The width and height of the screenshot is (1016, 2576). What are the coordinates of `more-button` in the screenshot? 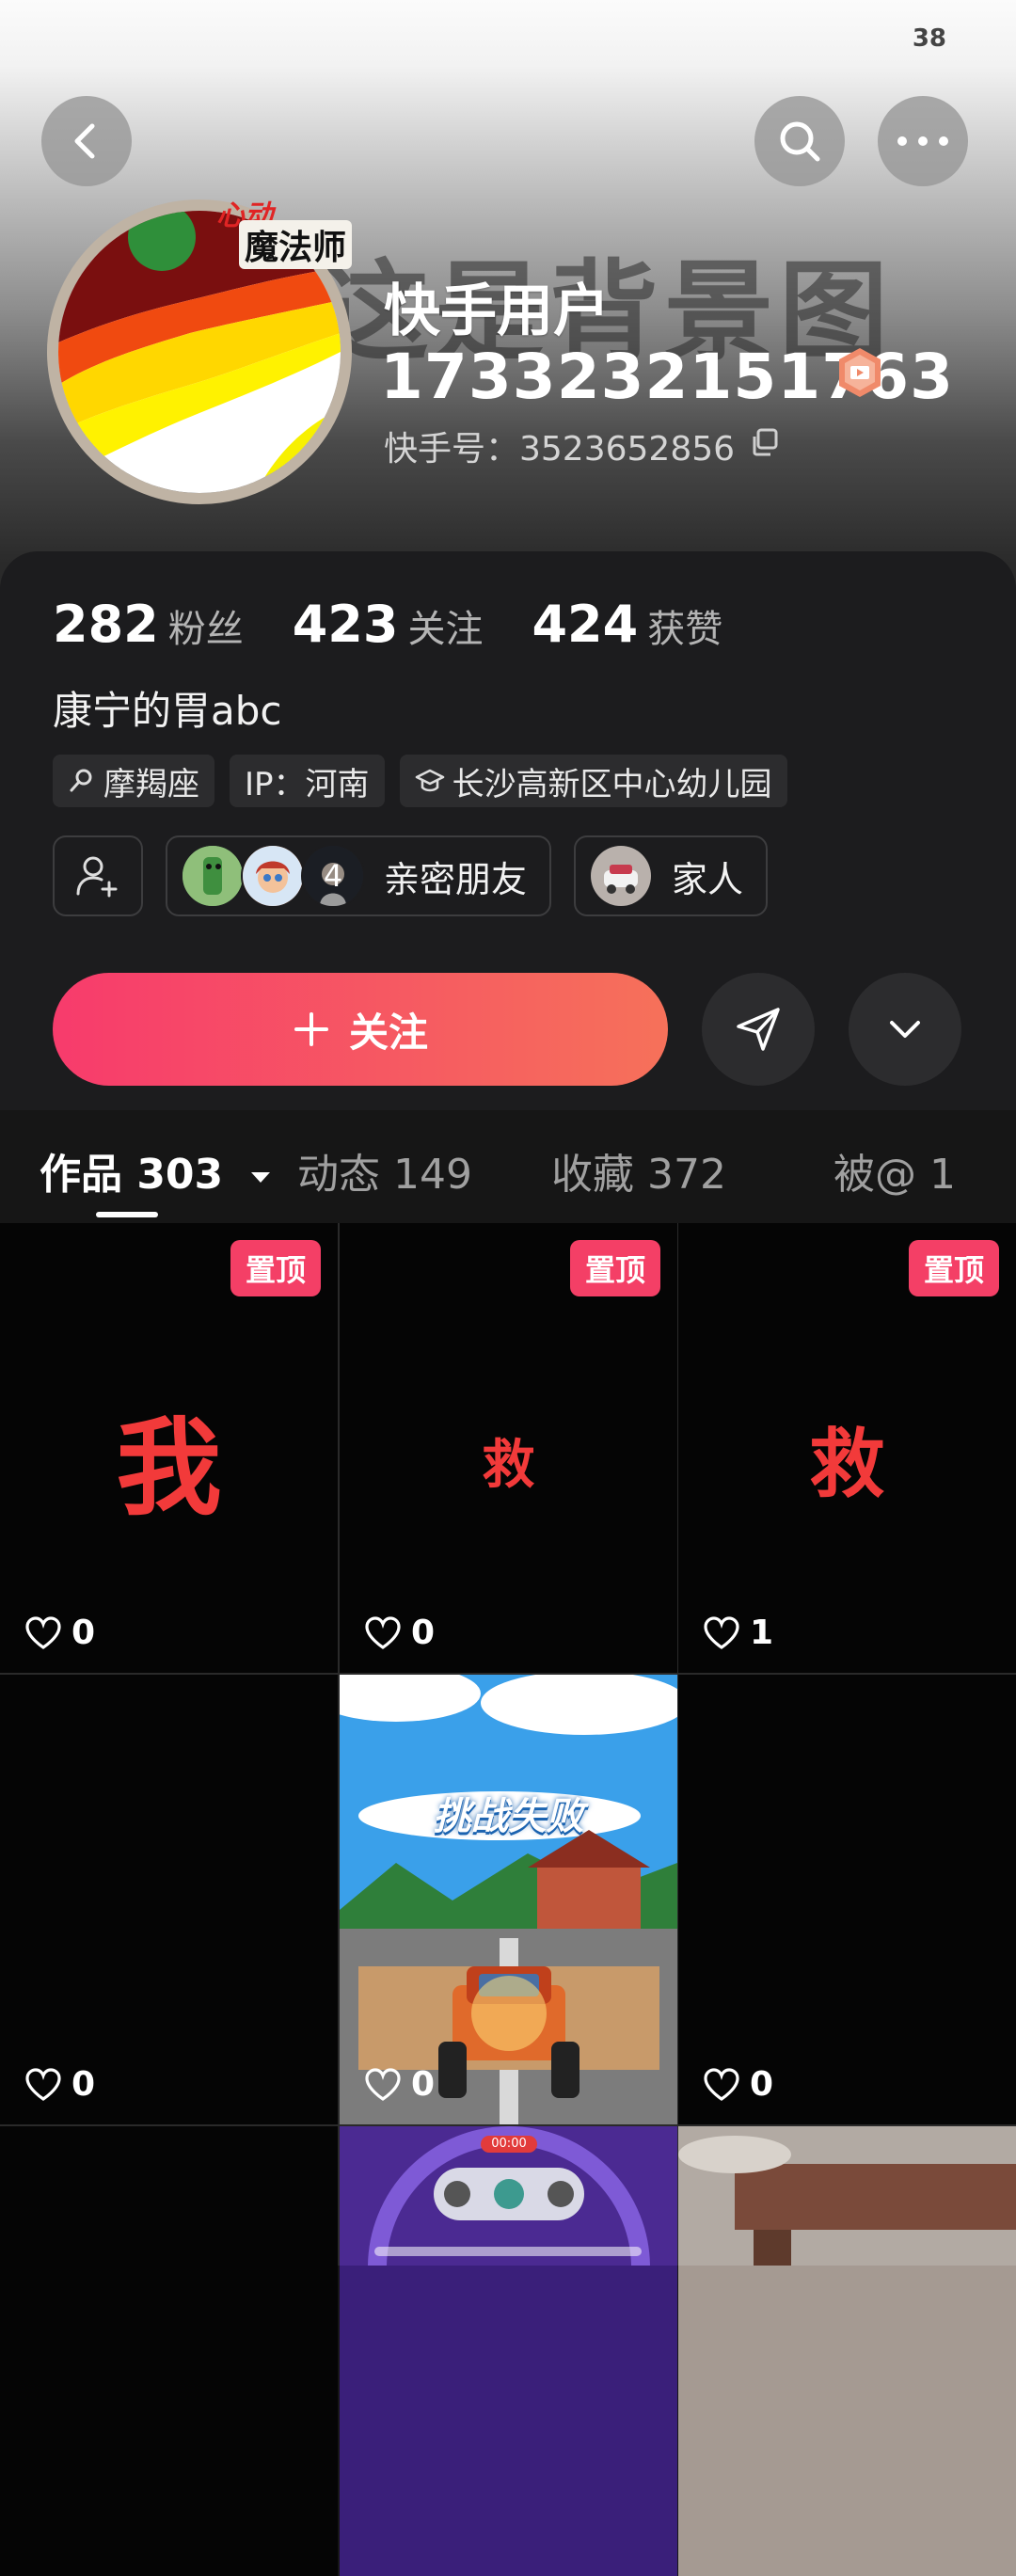 It's located at (923, 141).